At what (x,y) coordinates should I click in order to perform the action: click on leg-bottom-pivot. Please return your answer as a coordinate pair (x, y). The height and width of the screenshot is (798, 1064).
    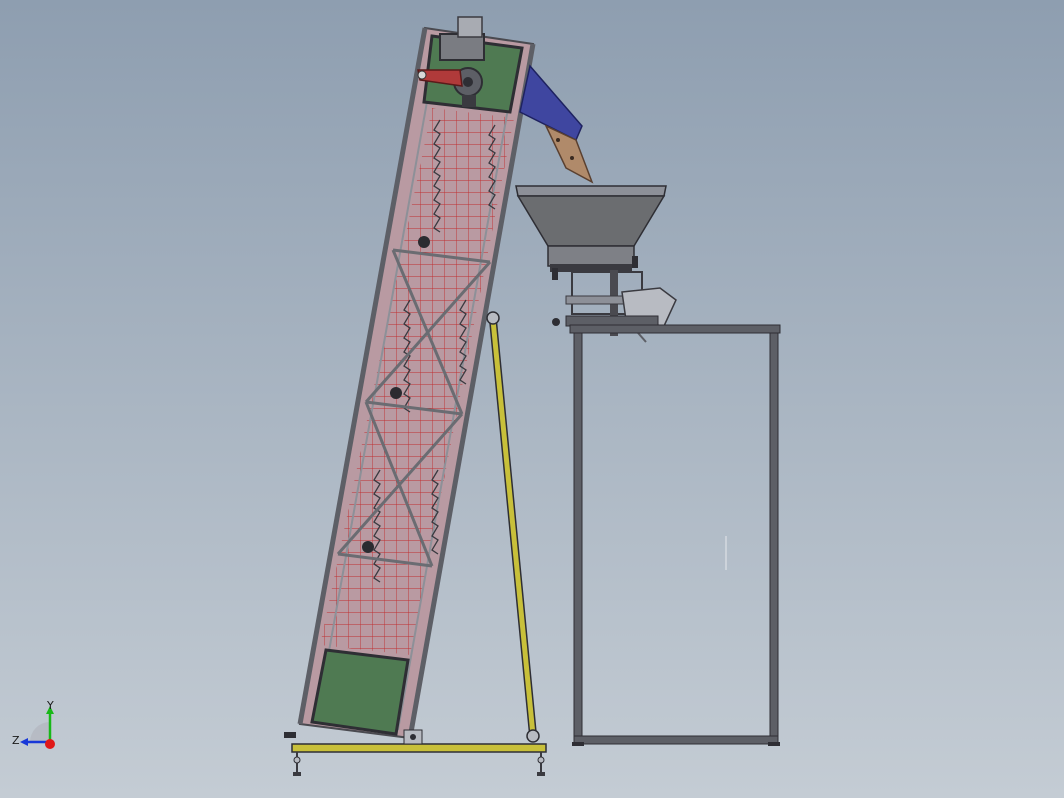
    Looking at the image, I should click on (533, 736).